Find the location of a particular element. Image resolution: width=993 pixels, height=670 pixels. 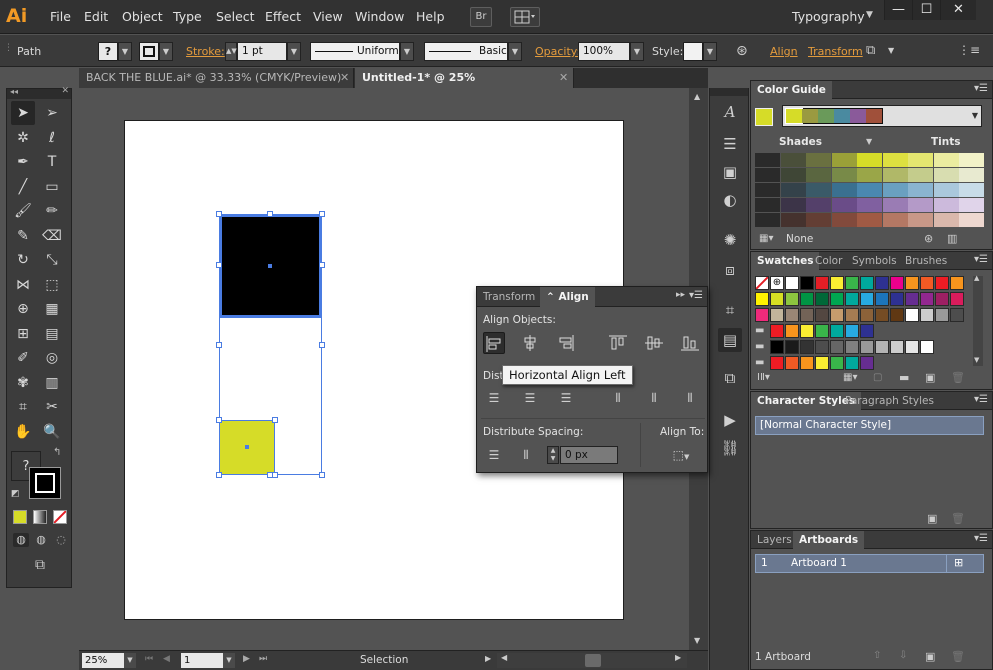

tab-symbols: Symbols is located at coordinates (874, 261).